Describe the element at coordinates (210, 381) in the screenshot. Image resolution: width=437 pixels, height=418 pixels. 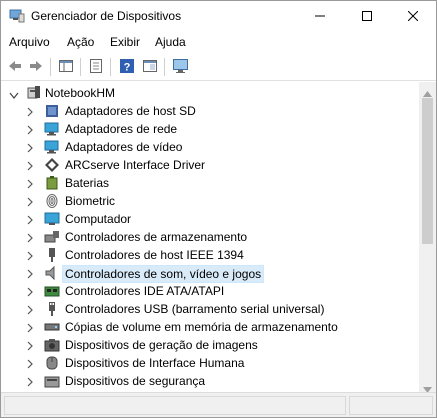
I see `tree-item: Dispositivos de segurança` at that location.